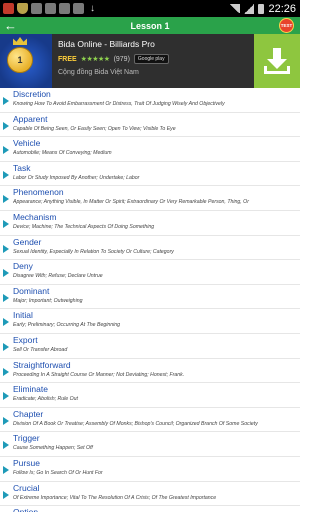 The height and width of the screenshot is (512, 320). I want to click on vocab-word: Task, so click(22, 167).